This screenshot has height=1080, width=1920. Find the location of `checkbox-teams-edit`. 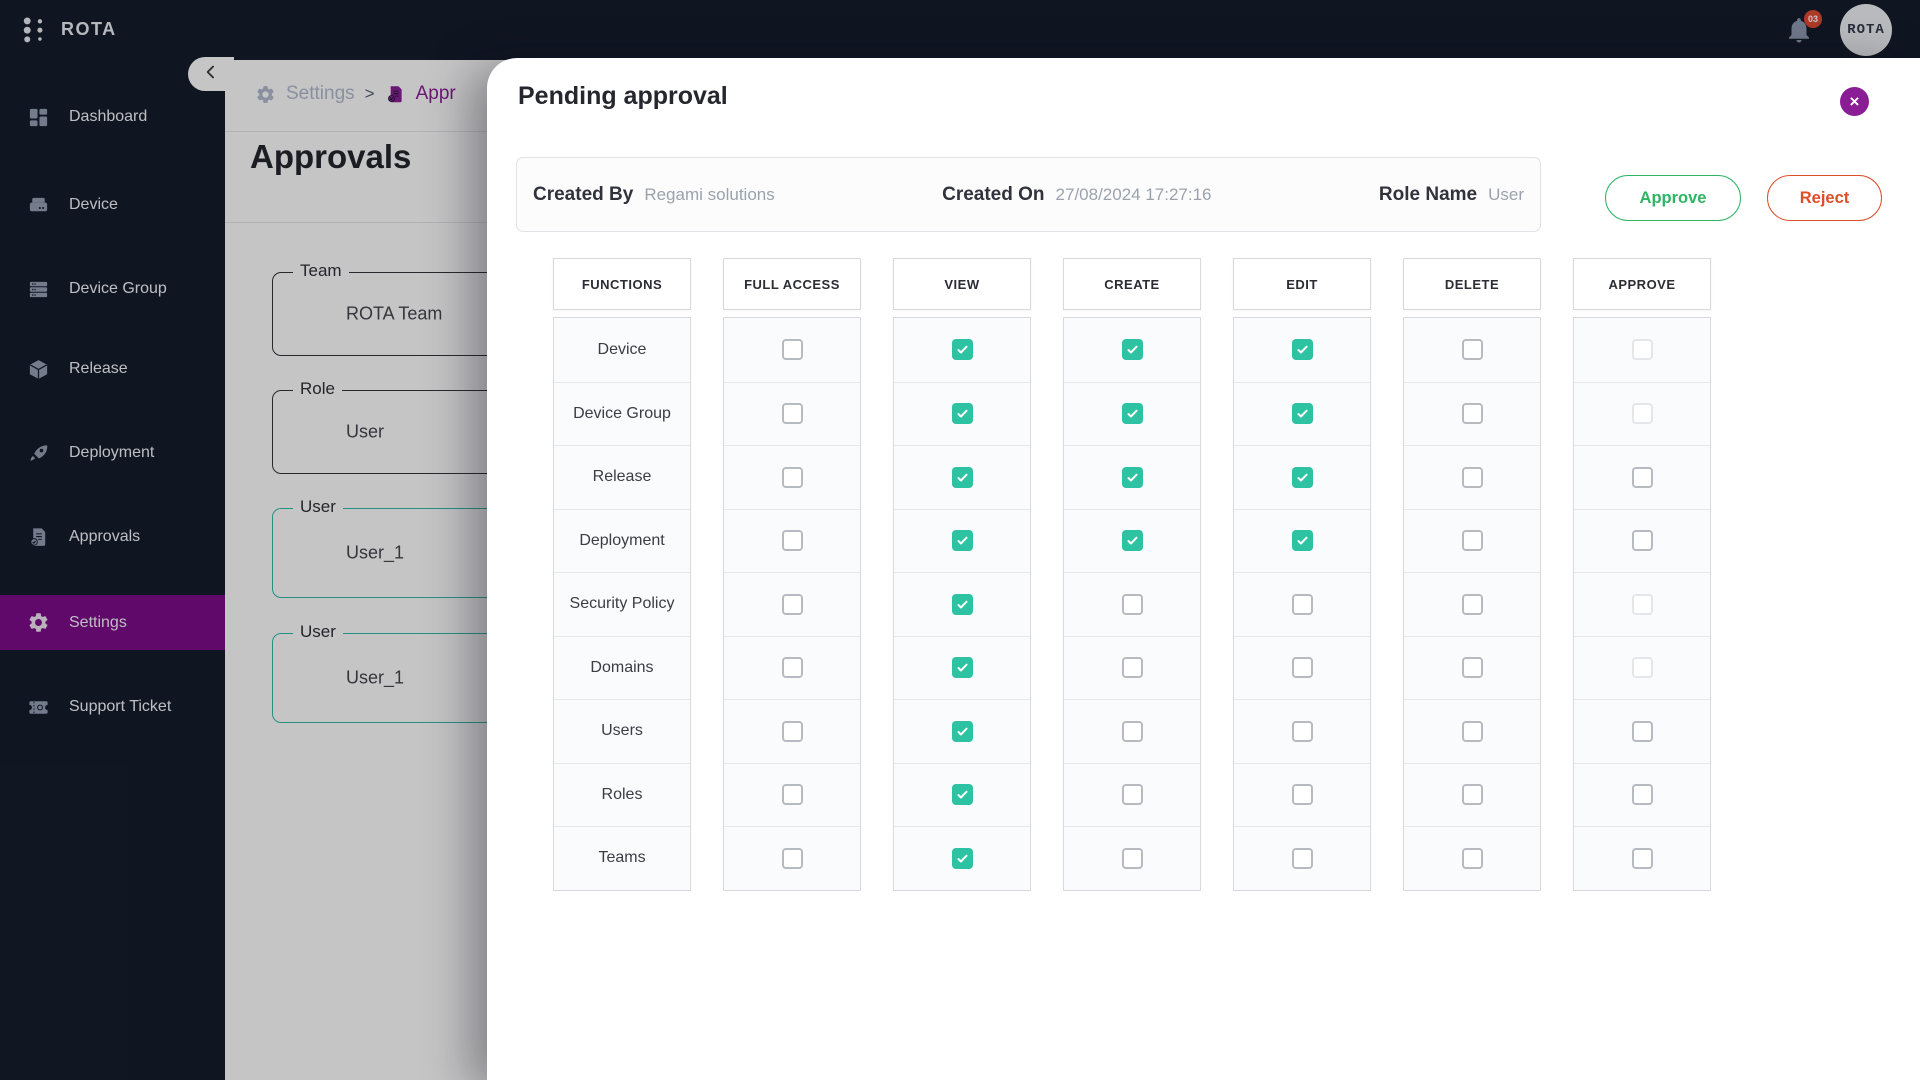

checkbox-teams-edit is located at coordinates (1302, 858).